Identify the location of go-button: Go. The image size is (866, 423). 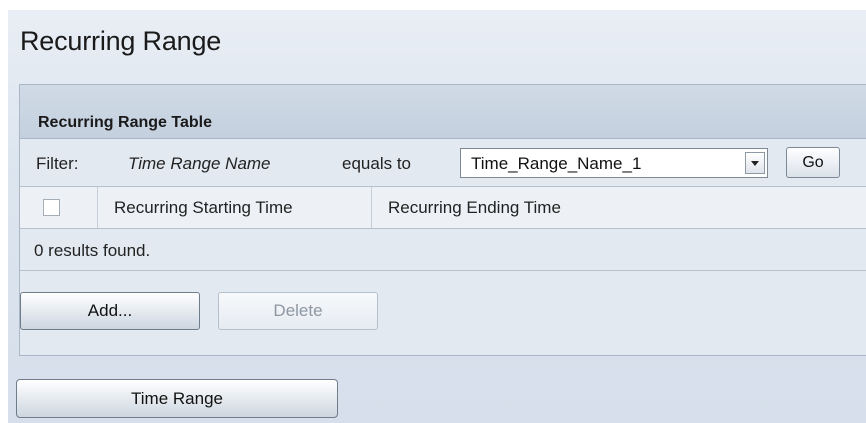
(813, 162).